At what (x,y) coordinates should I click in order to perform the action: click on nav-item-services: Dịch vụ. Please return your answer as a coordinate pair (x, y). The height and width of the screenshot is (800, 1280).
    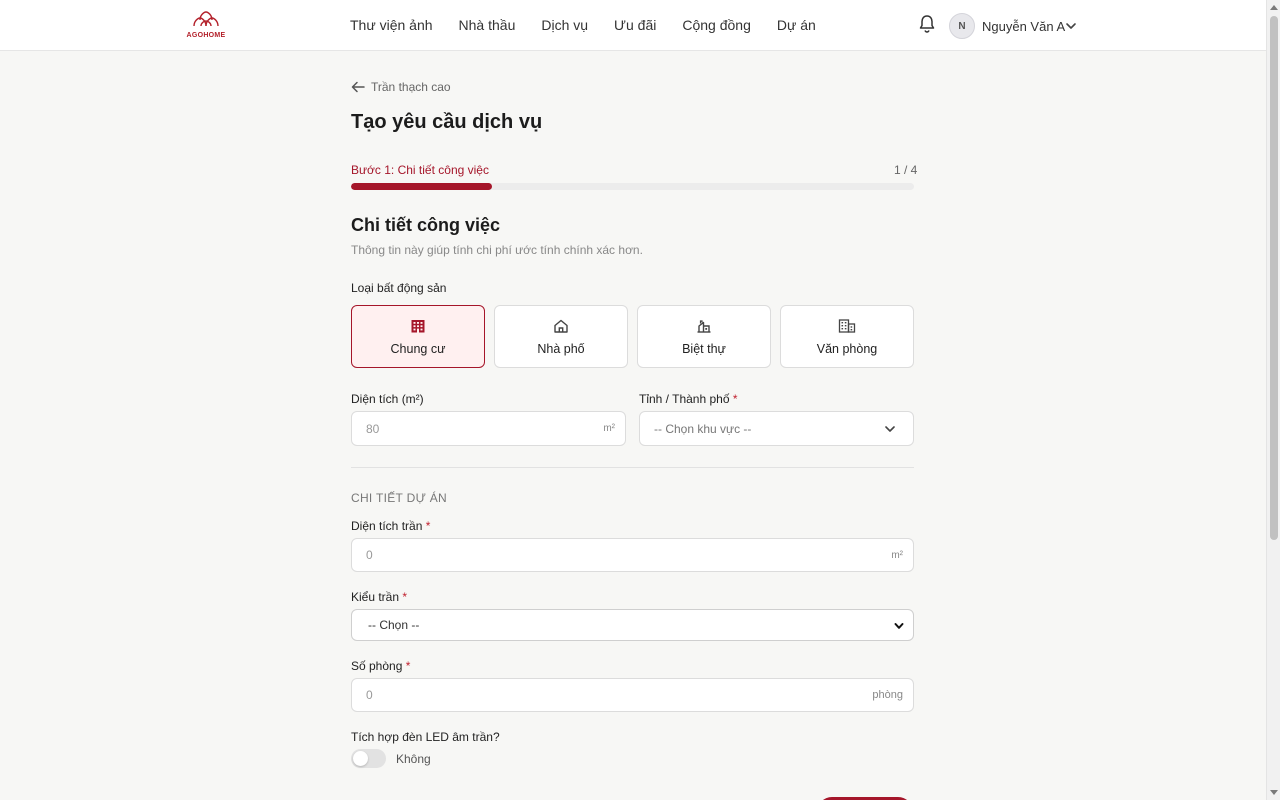
    Looking at the image, I should click on (564, 25).